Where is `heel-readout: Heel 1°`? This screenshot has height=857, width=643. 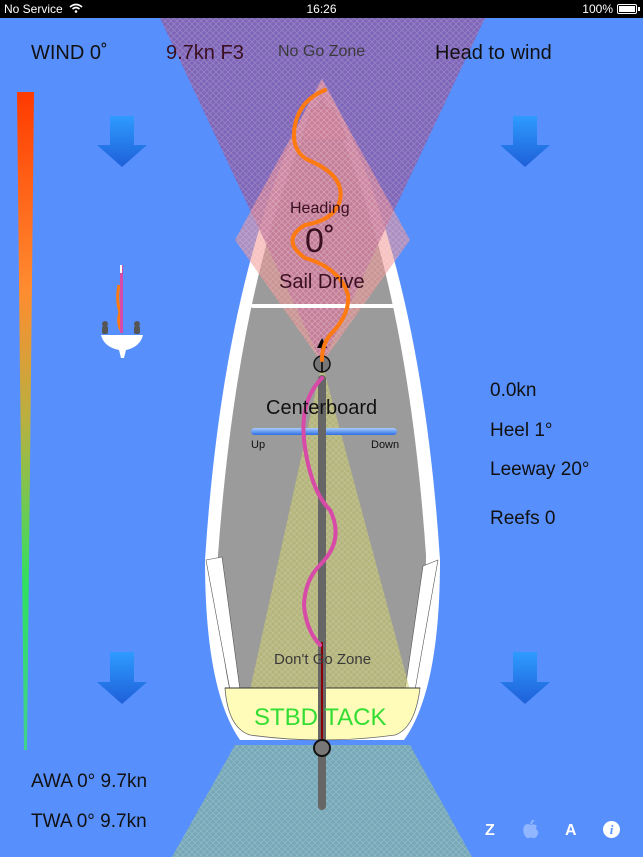 heel-readout: Heel 1° is located at coordinates (521, 430).